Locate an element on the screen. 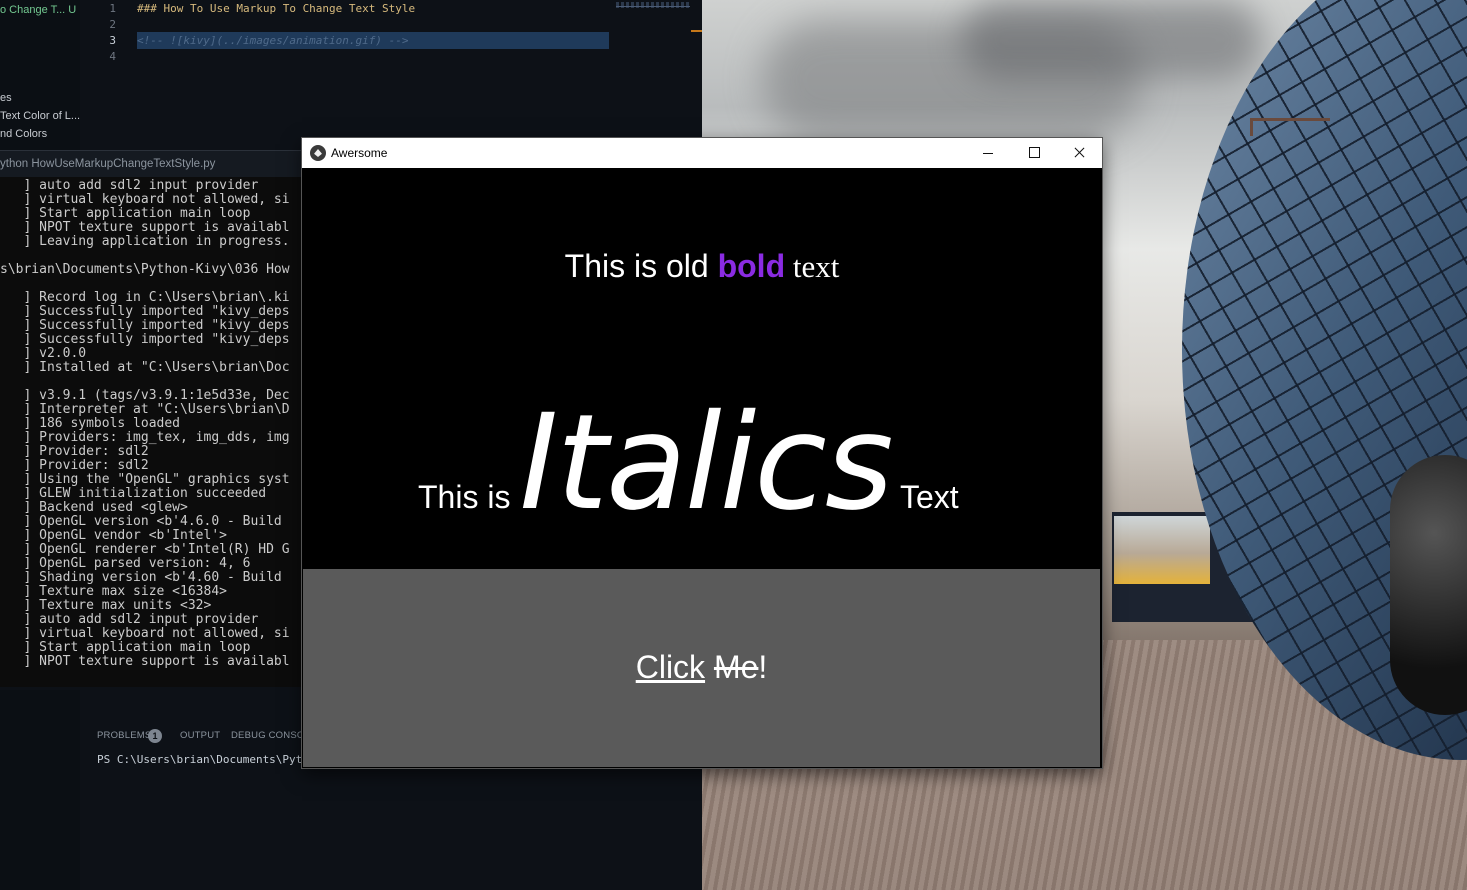 The height and width of the screenshot is (890, 1467). minimize-icon is located at coordinates (988, 153).